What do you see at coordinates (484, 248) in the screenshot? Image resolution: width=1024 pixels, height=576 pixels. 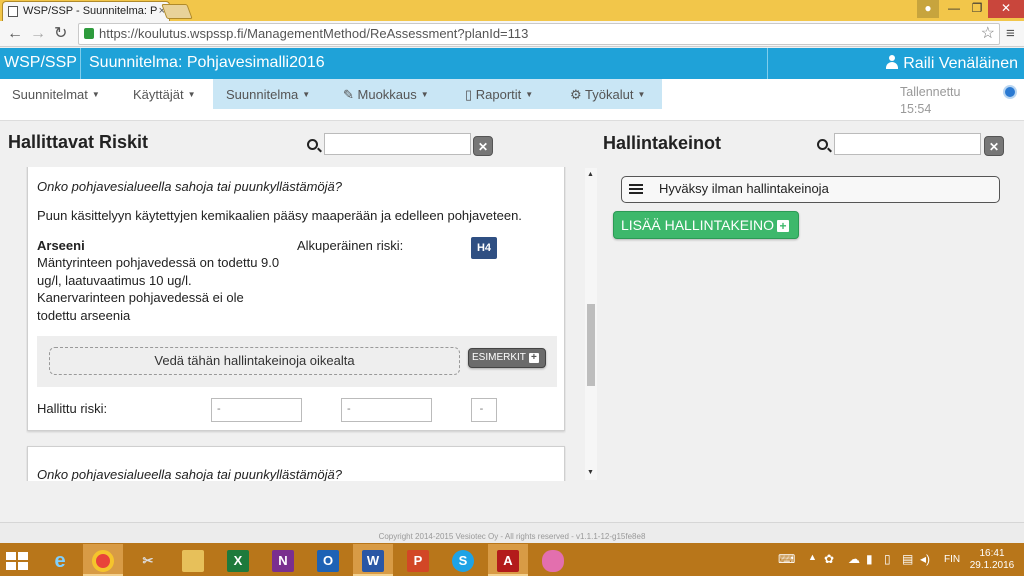 I see `original-risk-badge: H4` at bounding box center [484, 248].